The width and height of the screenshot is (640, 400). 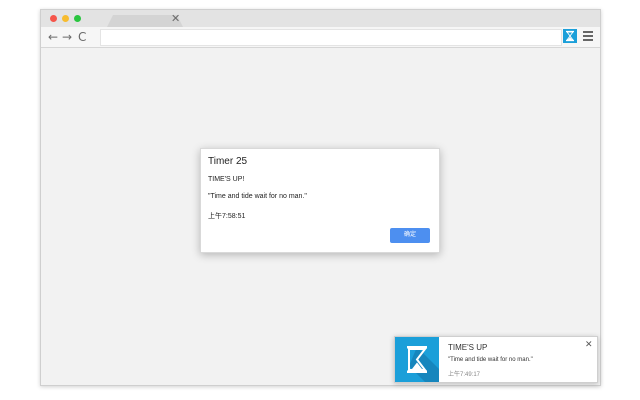 What do you see at coordinates (490, 360) in the screenshot?
I see `notification-message: "Time and tide wait for no man."` at bounding box center [490, 360].